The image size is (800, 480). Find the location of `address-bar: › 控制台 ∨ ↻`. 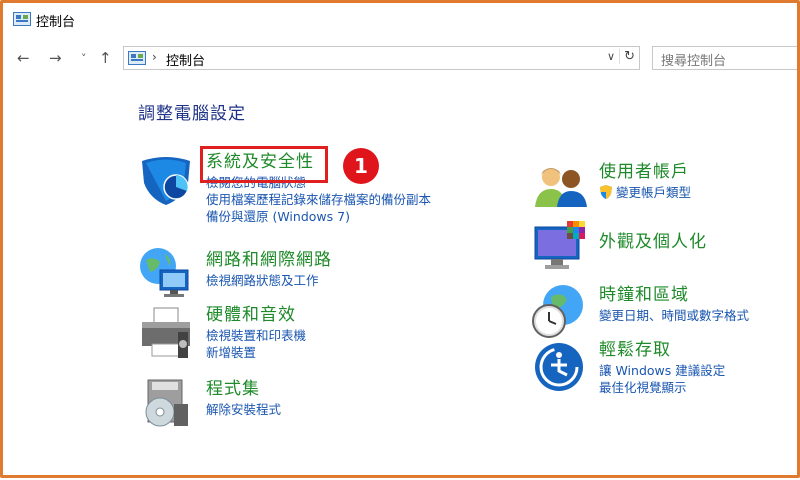

address-bar: › 控制台 ∨ ↻ is located at coordinates (381, 58).